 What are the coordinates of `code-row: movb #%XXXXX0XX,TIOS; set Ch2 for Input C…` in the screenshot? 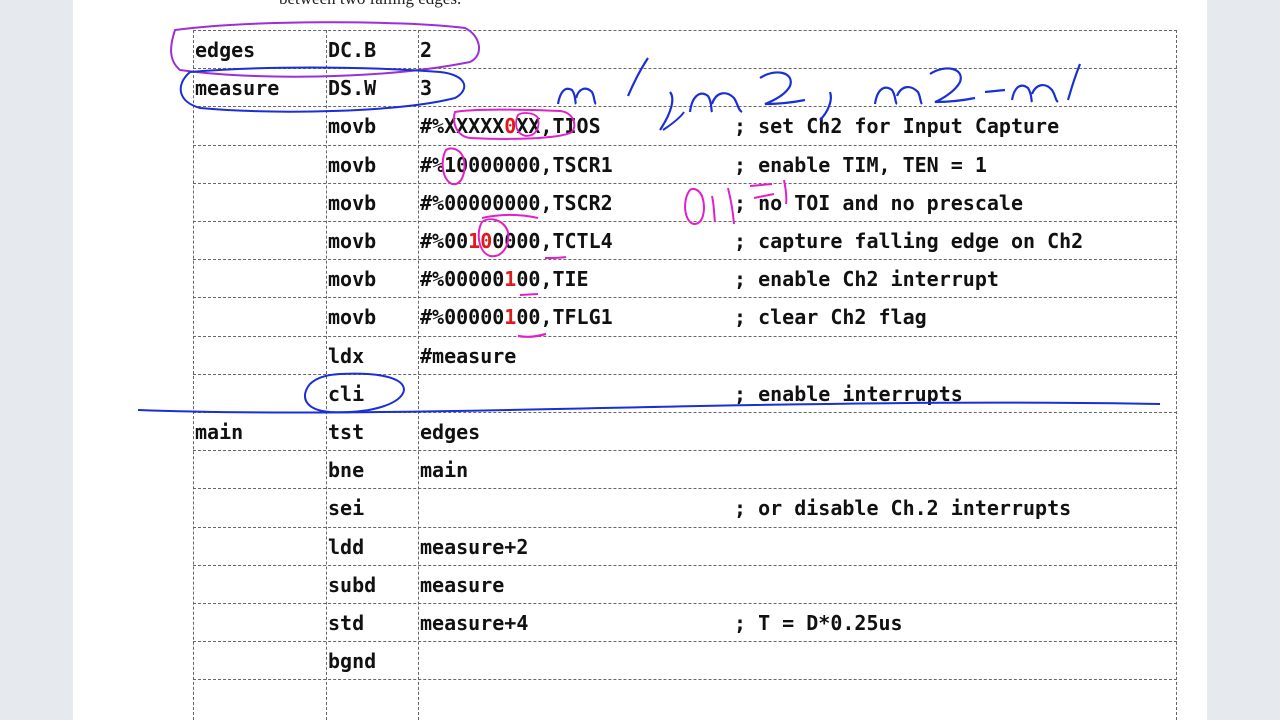 It's located at (685, 125).